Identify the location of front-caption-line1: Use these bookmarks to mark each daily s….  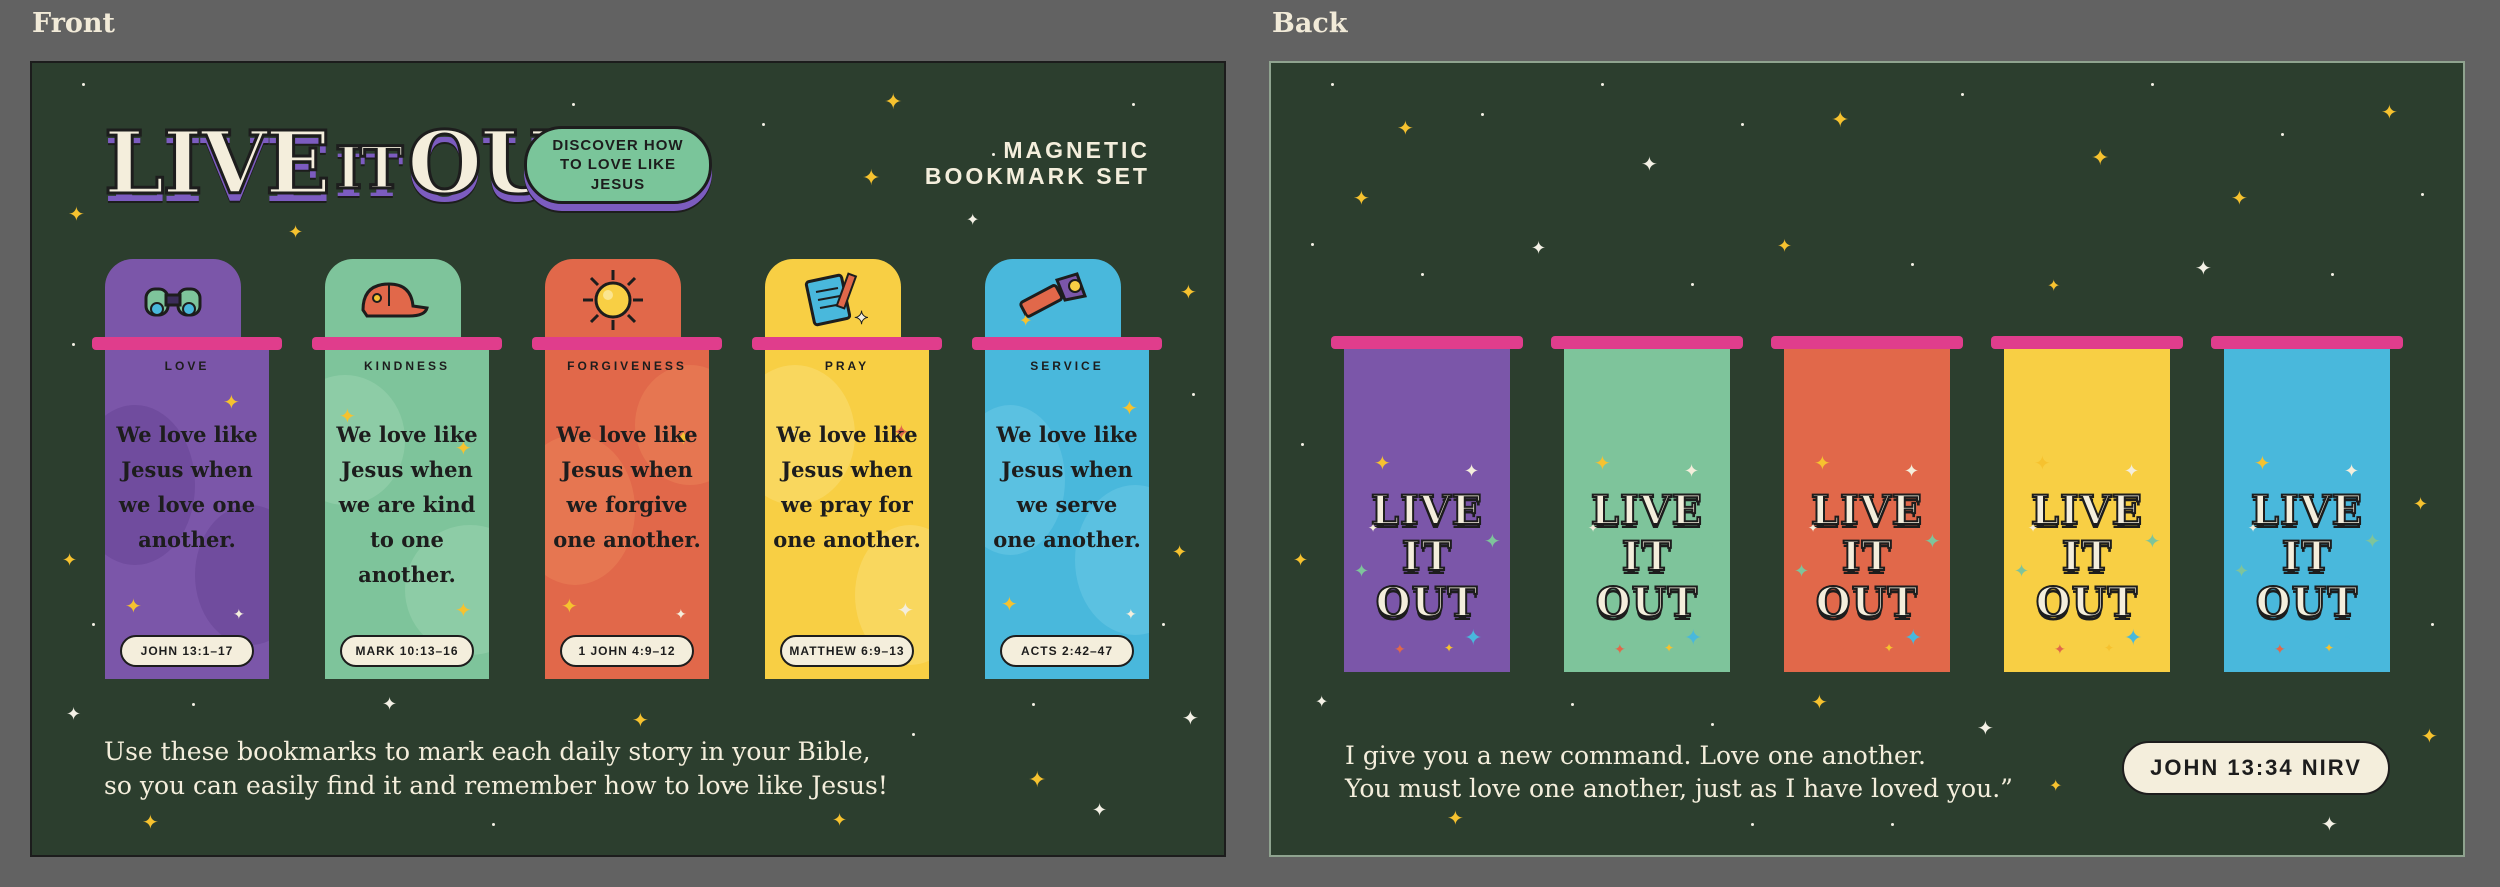
(487, 751).